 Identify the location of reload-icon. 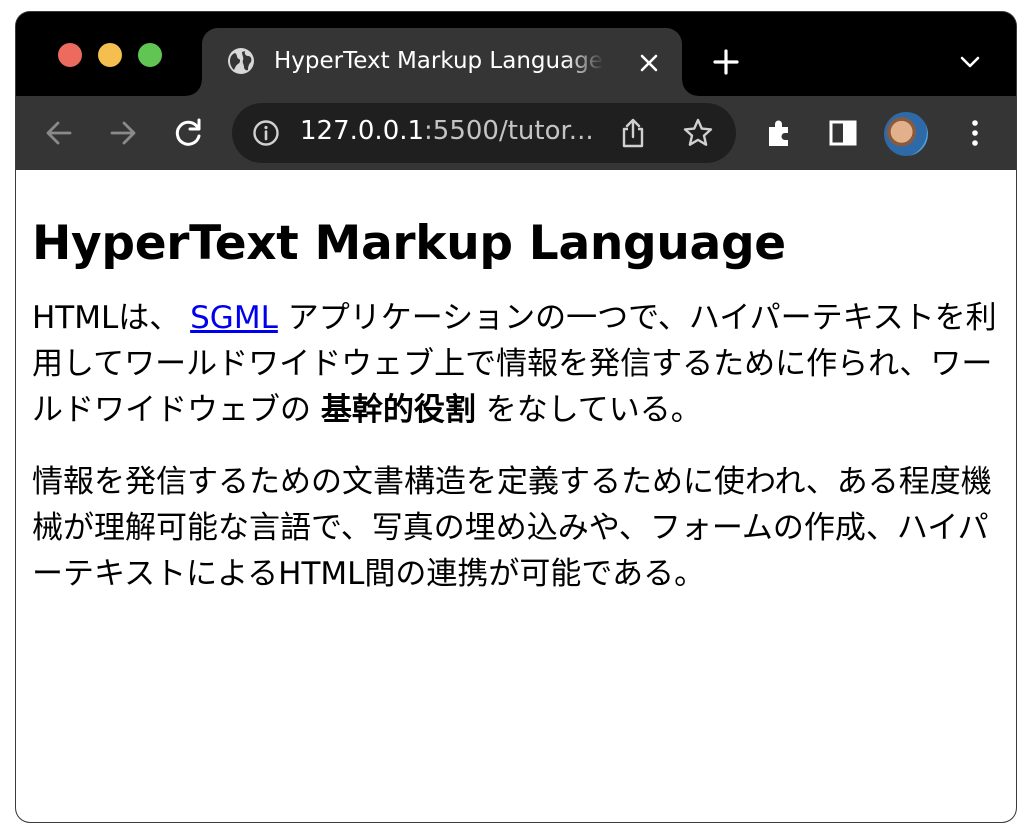
(189, 133).